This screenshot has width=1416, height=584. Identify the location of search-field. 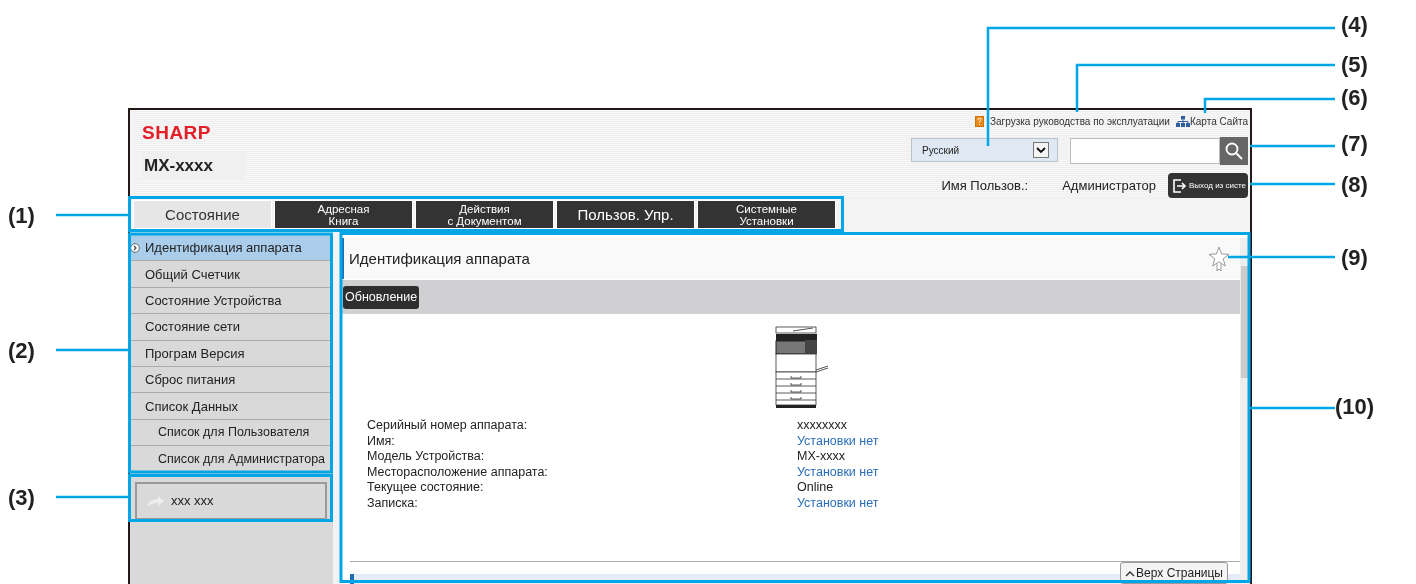
(1145, 151).